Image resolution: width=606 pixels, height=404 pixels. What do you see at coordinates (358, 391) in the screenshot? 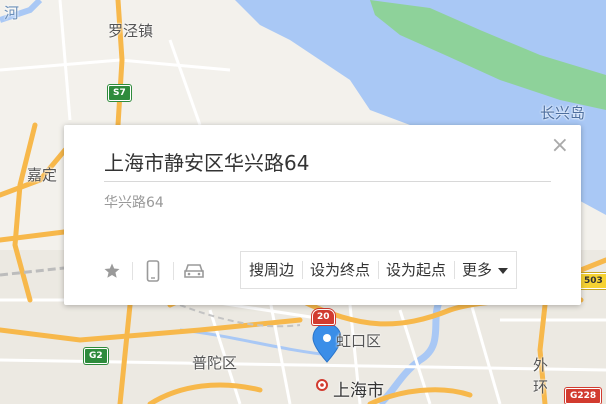
I see `map-label-shanghai: 上海市` at bounding box center [358, 391].